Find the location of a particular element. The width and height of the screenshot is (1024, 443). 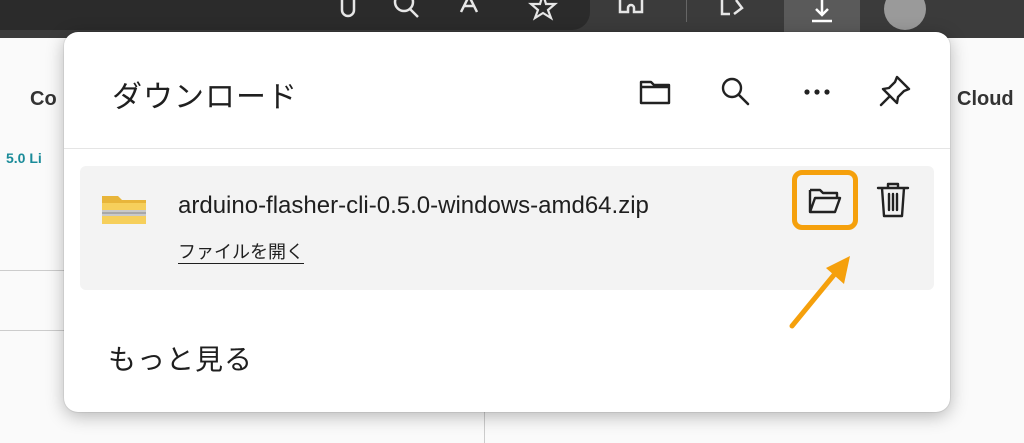

background-heading-right: Cloud is located at coordinates (985, 99).